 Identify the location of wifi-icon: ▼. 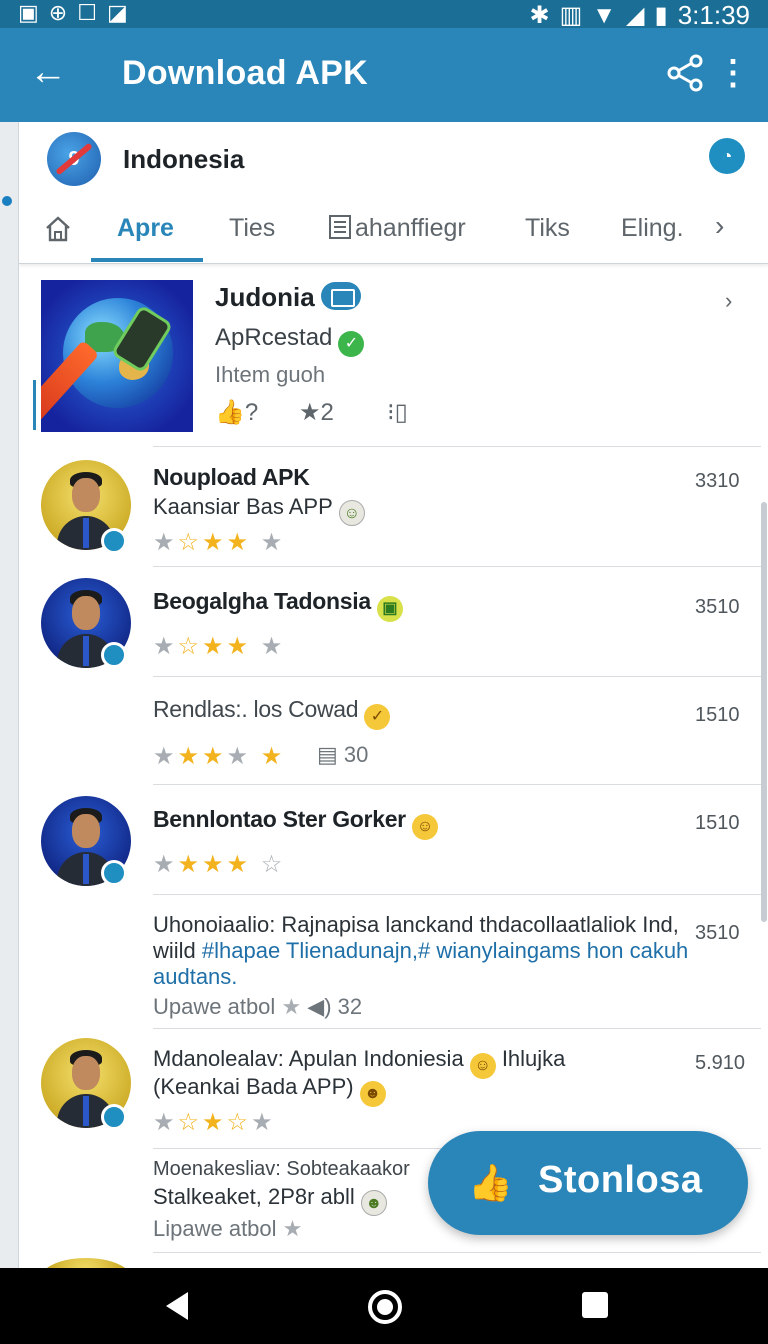
(604, 15).